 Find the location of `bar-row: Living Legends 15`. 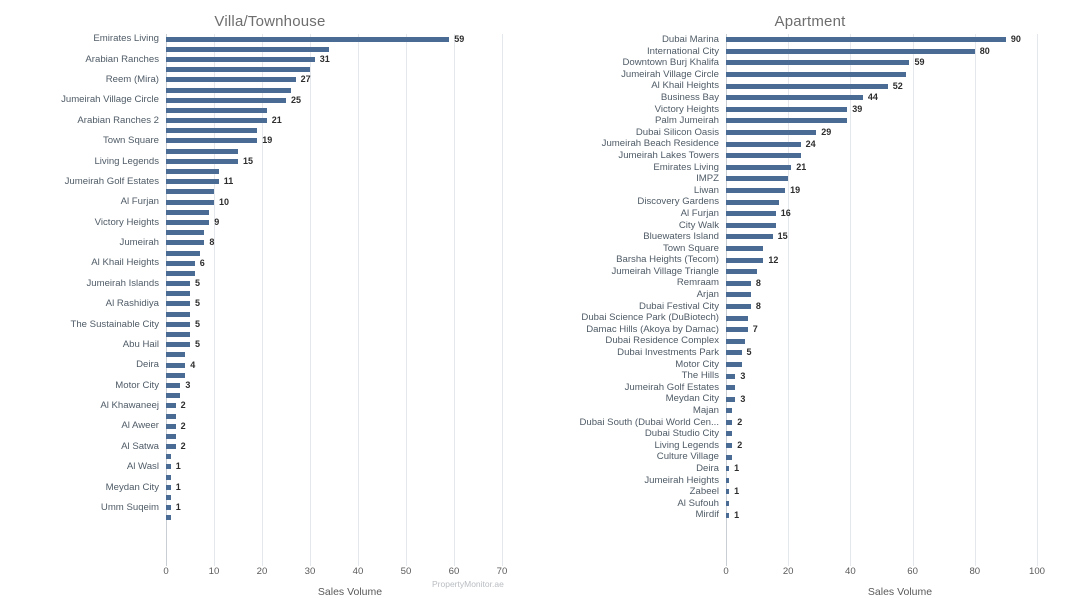

bar-row: Living Legends 15 is located at coordinates (277, 161).